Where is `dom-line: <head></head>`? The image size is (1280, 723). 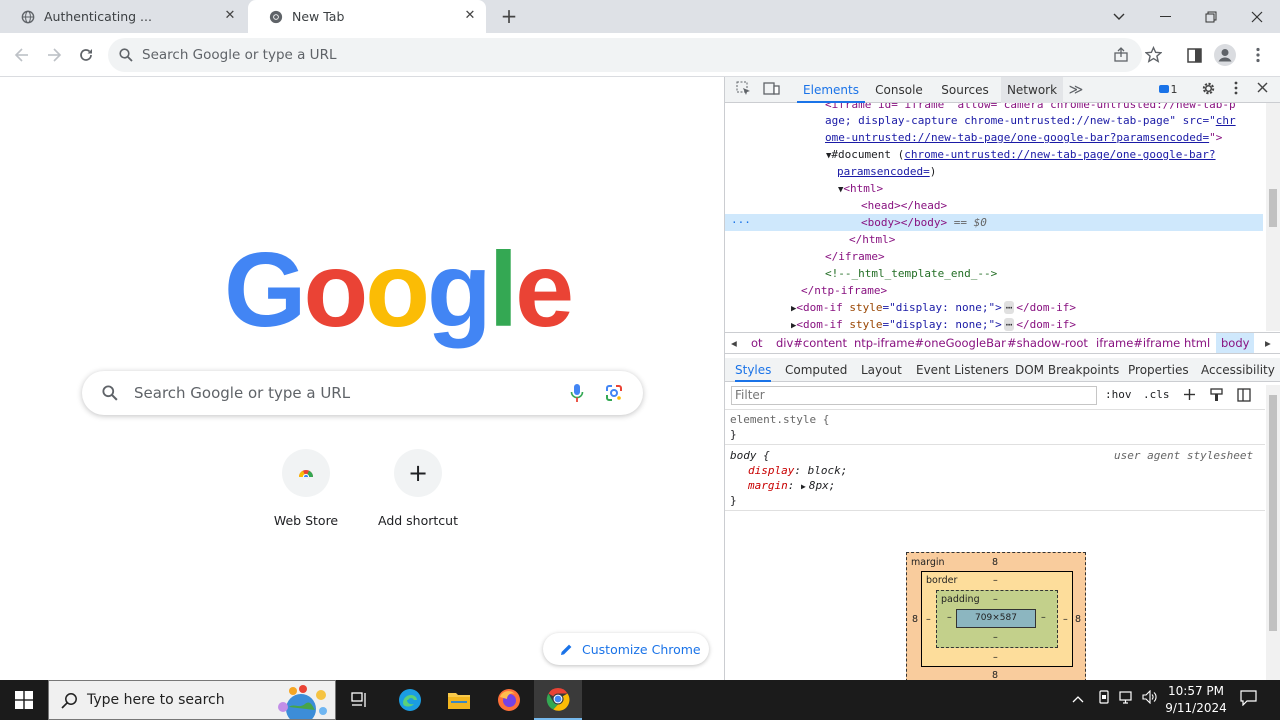
dom-line: <head></head> is located at coordinates (904, 205).